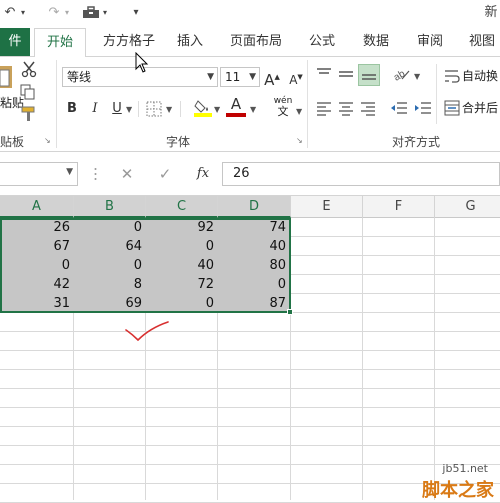 Image resolution: width=500 pixels, height=503 pixels. What do you see at coordinates (290, 312) in the screenshot?
I see `fill-handle` at bounding box center [290, 312].